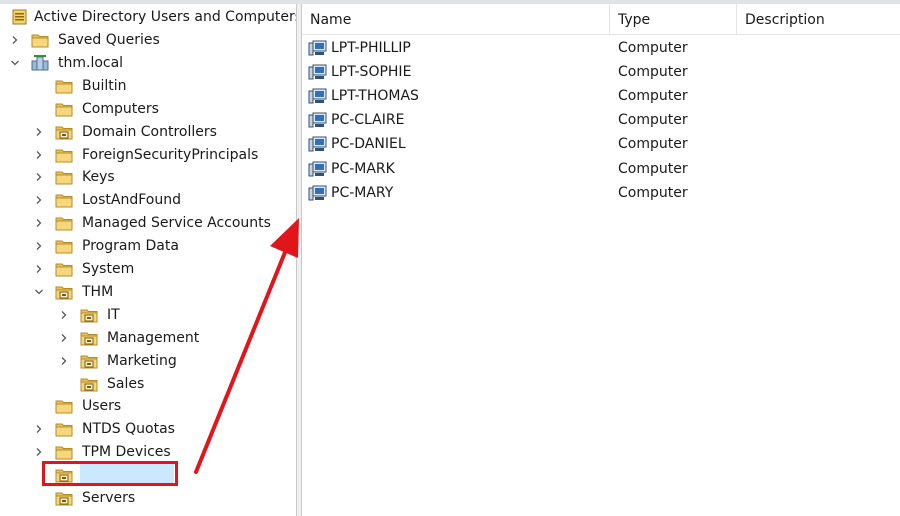 This screenshot has width=900, height=516. What do you see at coordinates (142, 360) in the screenshot?
I see `tree-item-label: Marketing` at bounding box center [142, 360].